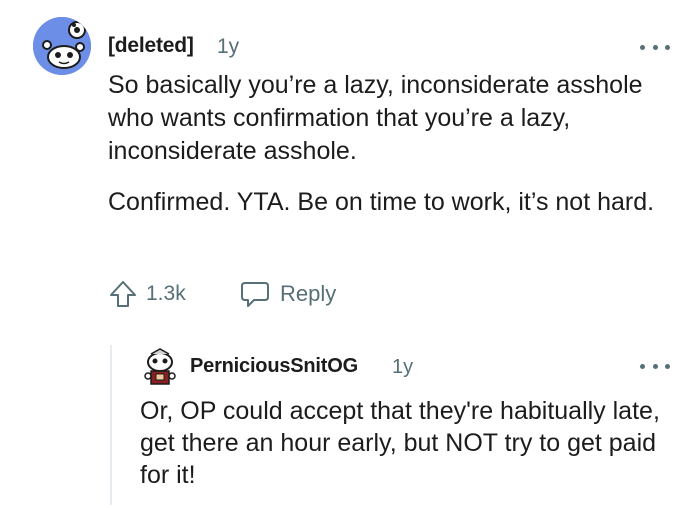 The width and height of the screenshot is (700, 508). I want to click on vote-group: 1.3k, so click(147, 294).